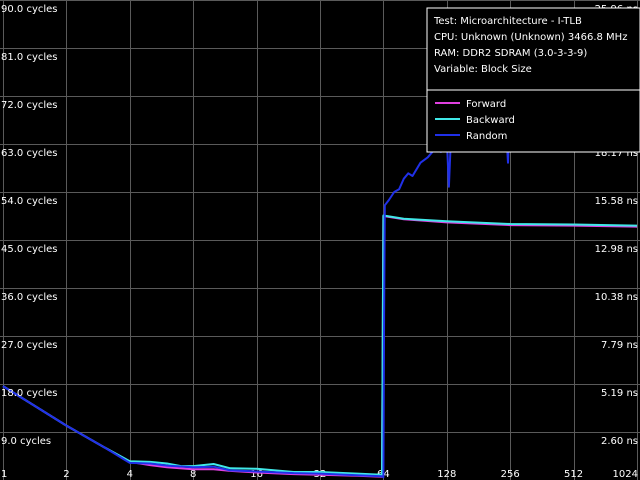 This screenshot has height=480, width=640. What do you see at coordinates (29, 57) in the screenshot?
I see `y-tick-label-left: 81.0 cycles` at bounding box center [29, 57].